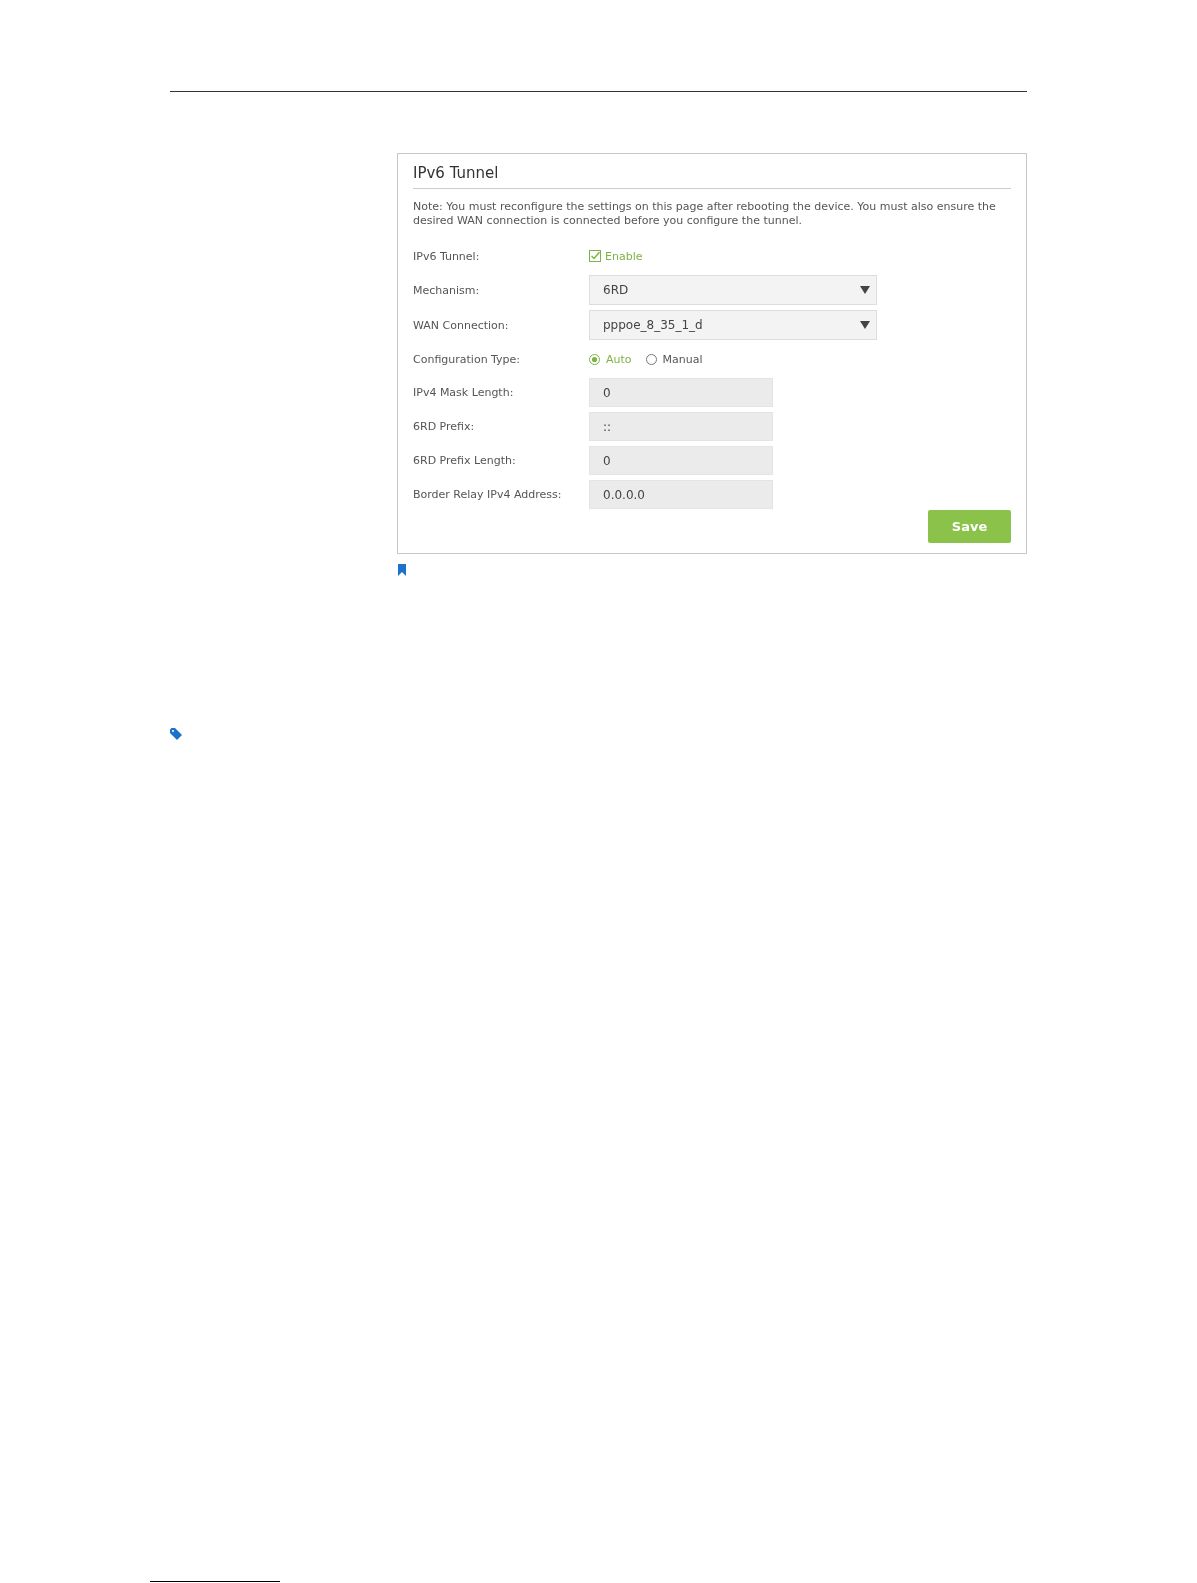 The width and height of the screenshot is (1197, 1583). I want to click on input-field: 0.0.0.0, so click(681, 494).